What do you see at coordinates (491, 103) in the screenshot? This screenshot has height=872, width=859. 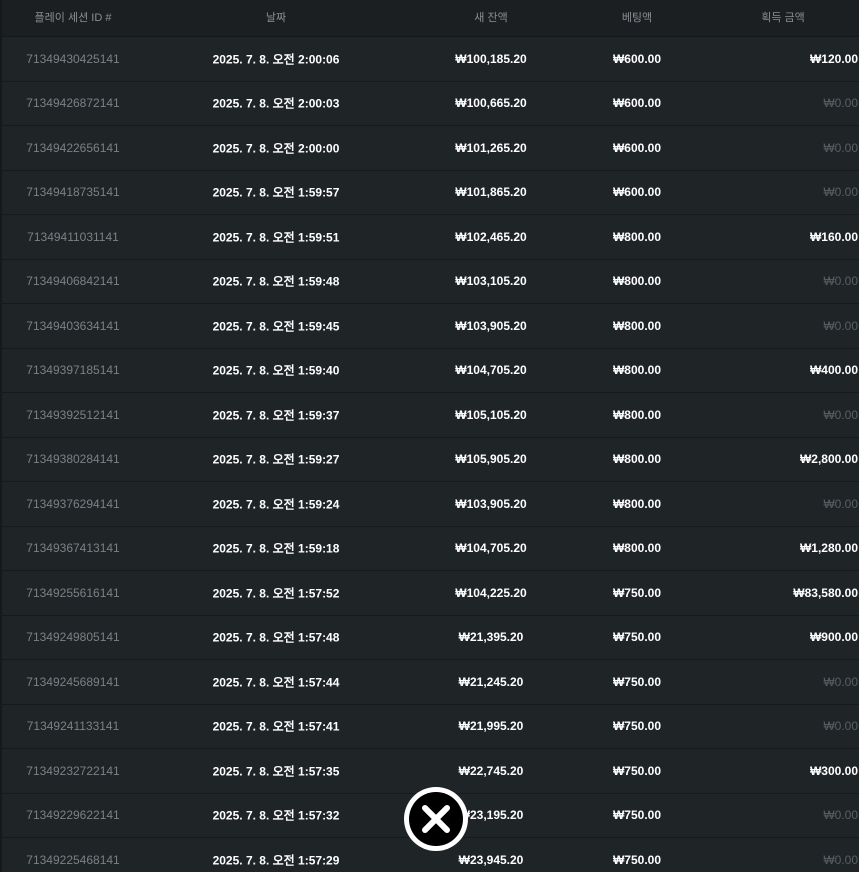 I see `row-new-balance: ₩100,665.20` at bounding box center [491, 103].